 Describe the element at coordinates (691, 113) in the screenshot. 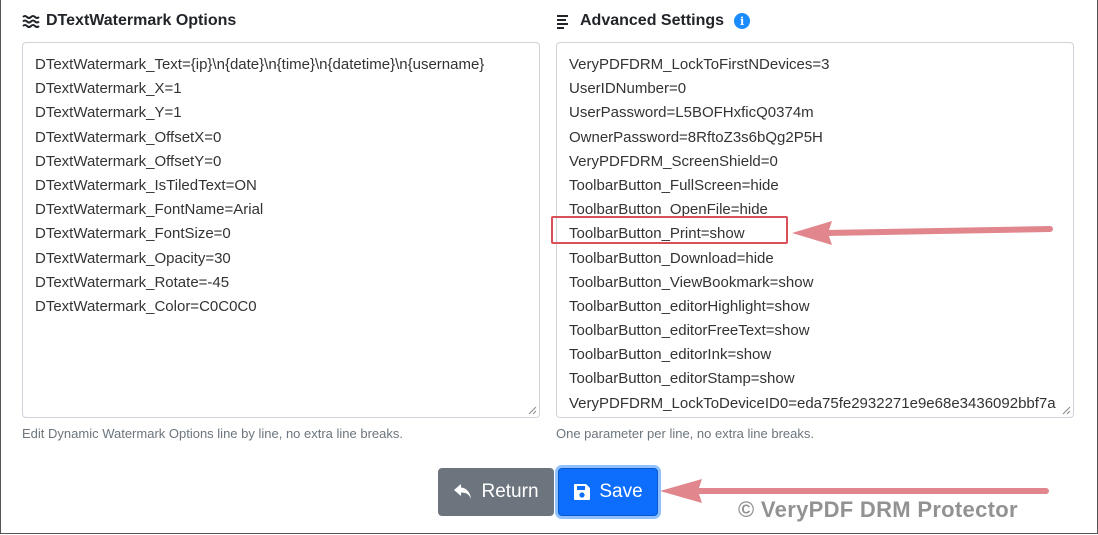

I see `setting-line: UserPassword=L5BOFHxficQ0374m` at that location.